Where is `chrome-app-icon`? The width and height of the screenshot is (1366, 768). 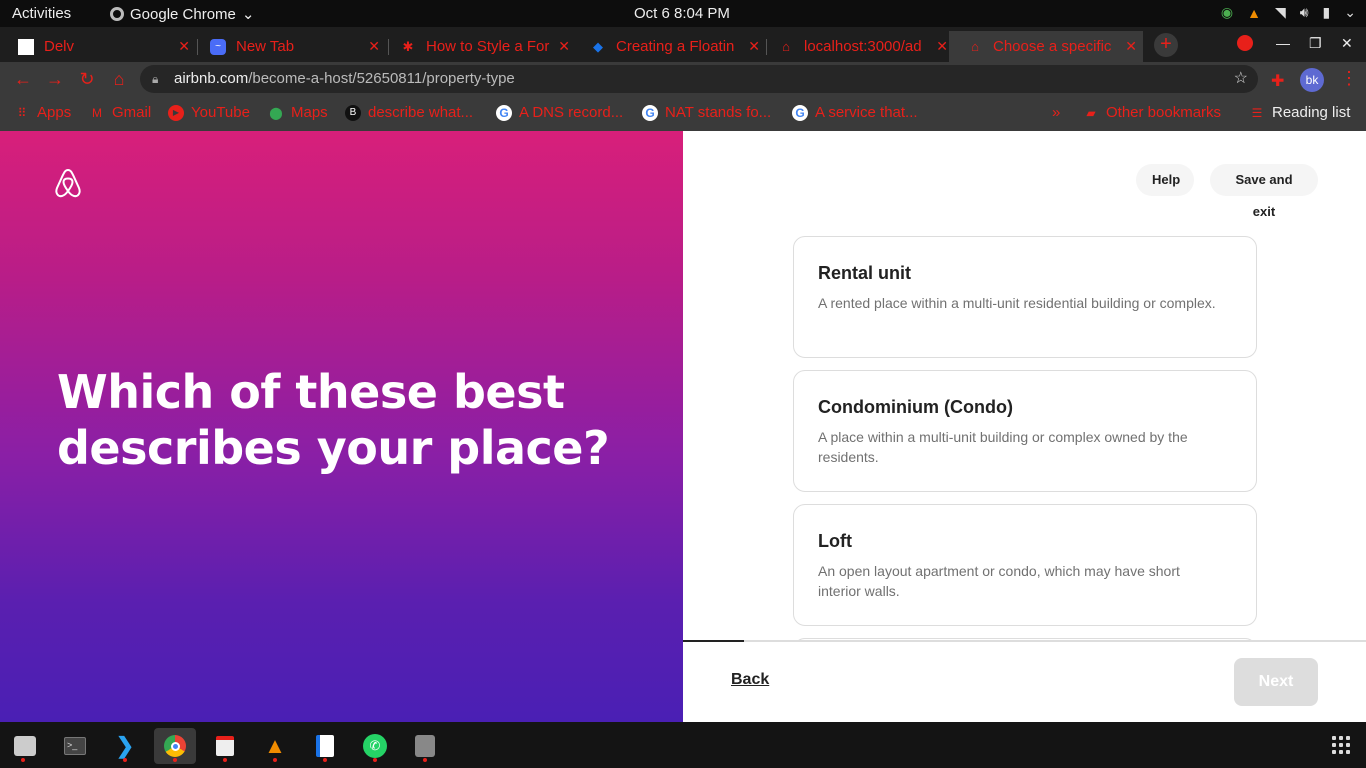 chrome-app-icon is located at coordinates (175, 746).